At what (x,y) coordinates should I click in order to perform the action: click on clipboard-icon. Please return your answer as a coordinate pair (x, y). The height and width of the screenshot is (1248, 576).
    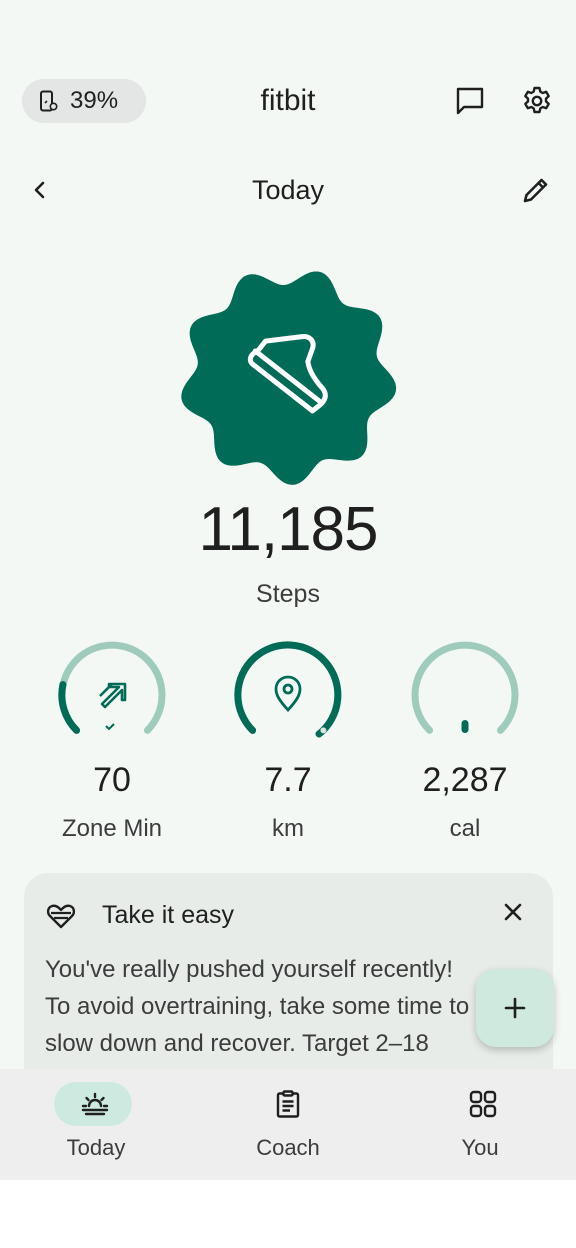
    Looking at the image, I should click on (288, 1104).